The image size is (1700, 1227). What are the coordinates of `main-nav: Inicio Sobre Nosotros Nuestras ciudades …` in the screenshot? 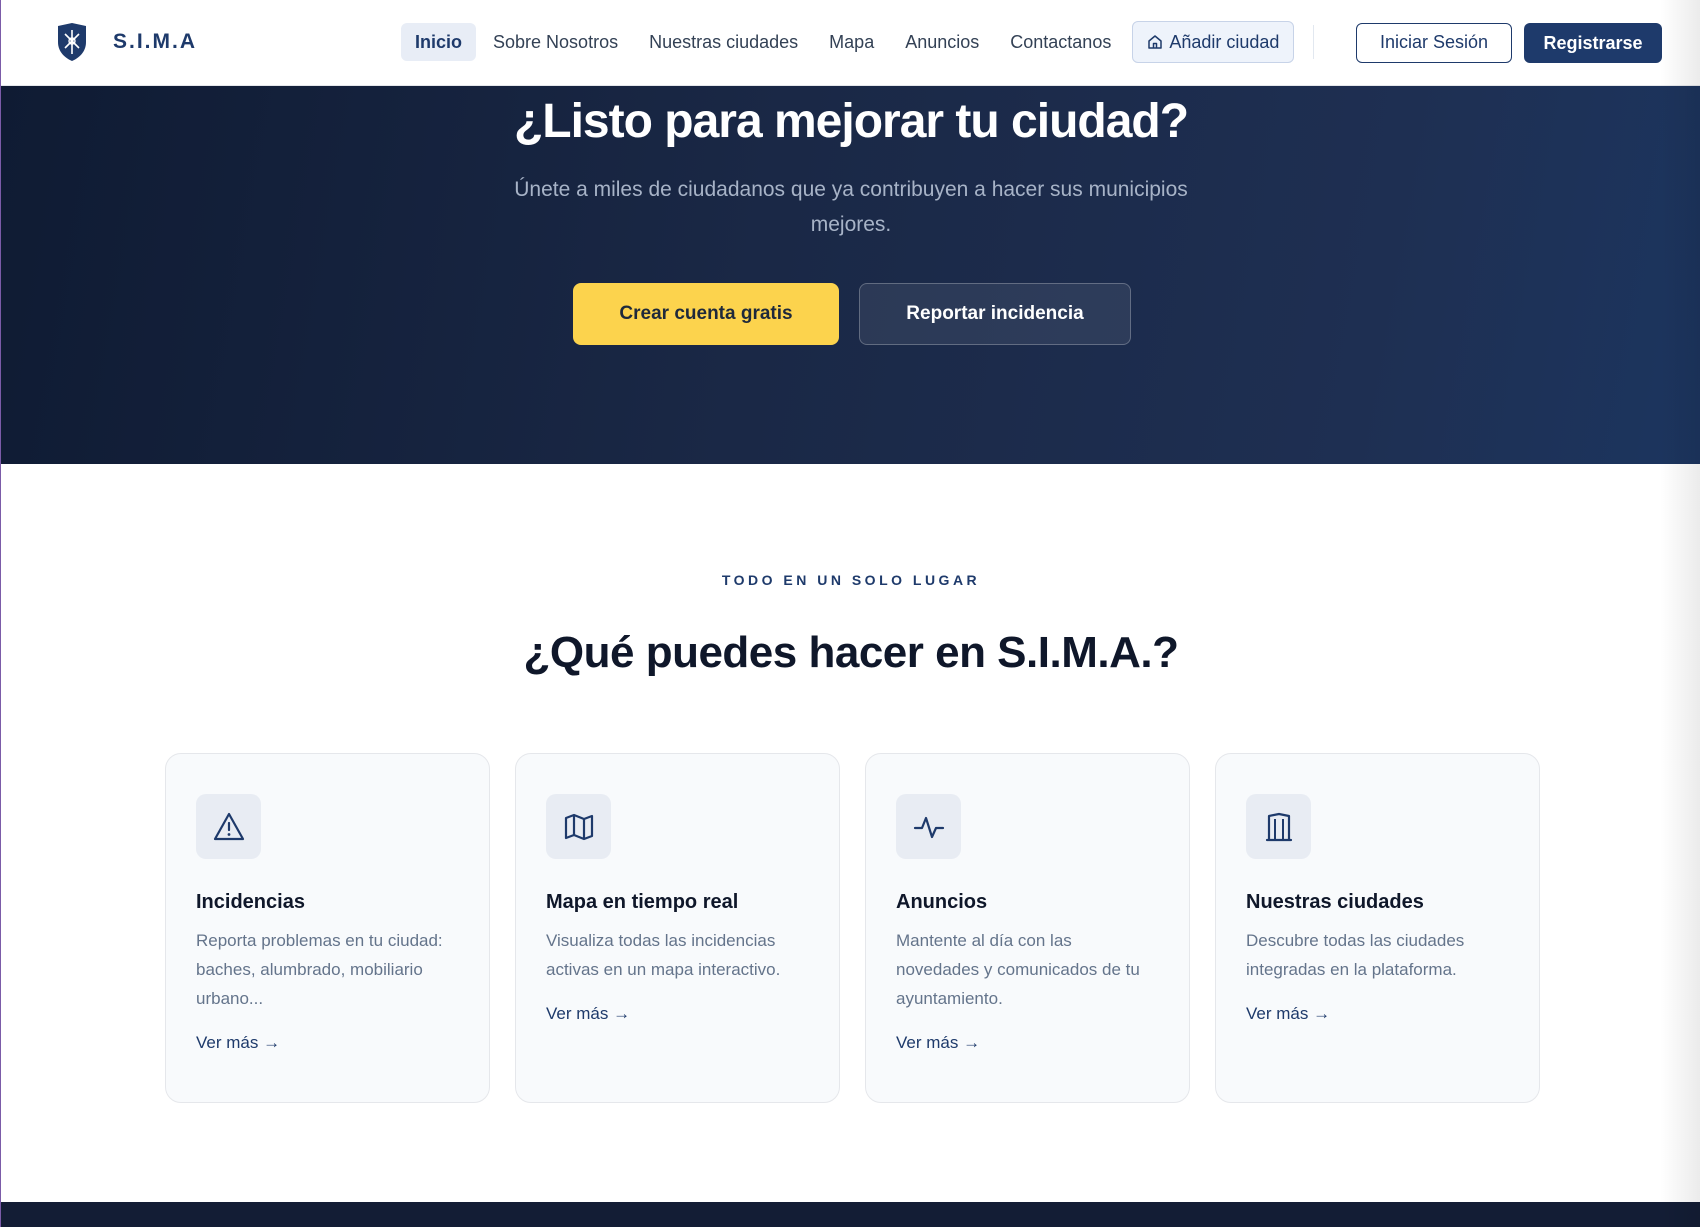 It's located at (865, 42).